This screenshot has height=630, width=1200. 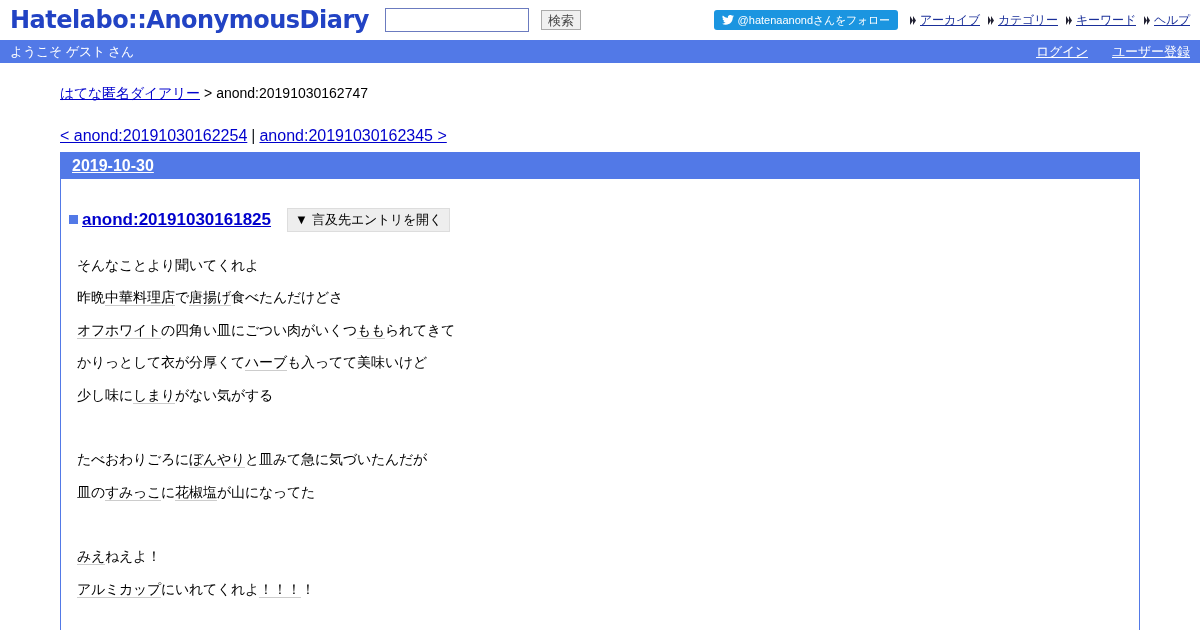 What do you see at coordinates (119, 589) in the screenshot?
I see `keyword-link: アルミカップ` at bounding box center [119, 589].